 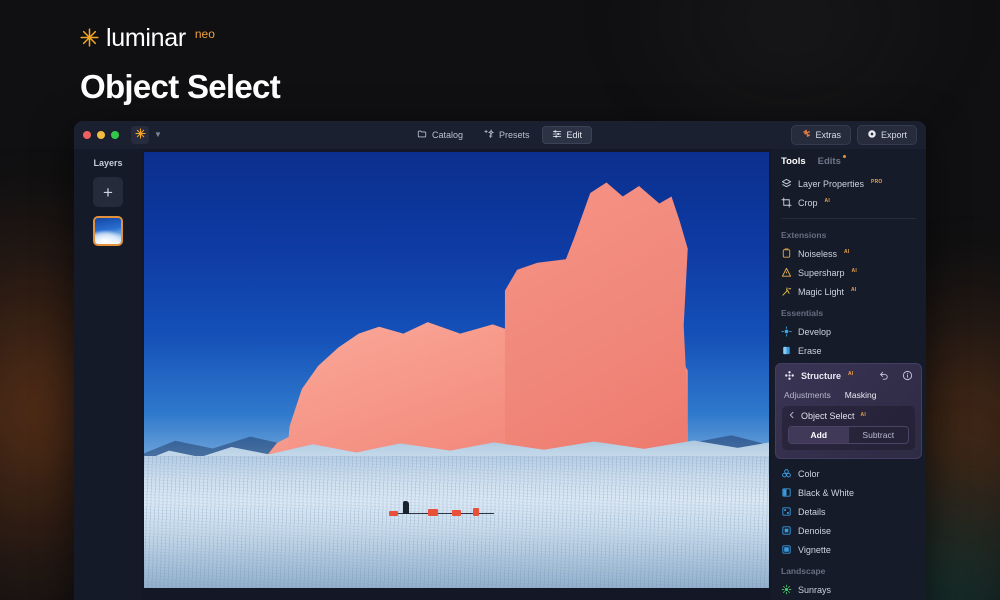 What do you see at coordinates (786, 511) in the screenshot?
I see `details-icon` at bounding box center [786, 511].